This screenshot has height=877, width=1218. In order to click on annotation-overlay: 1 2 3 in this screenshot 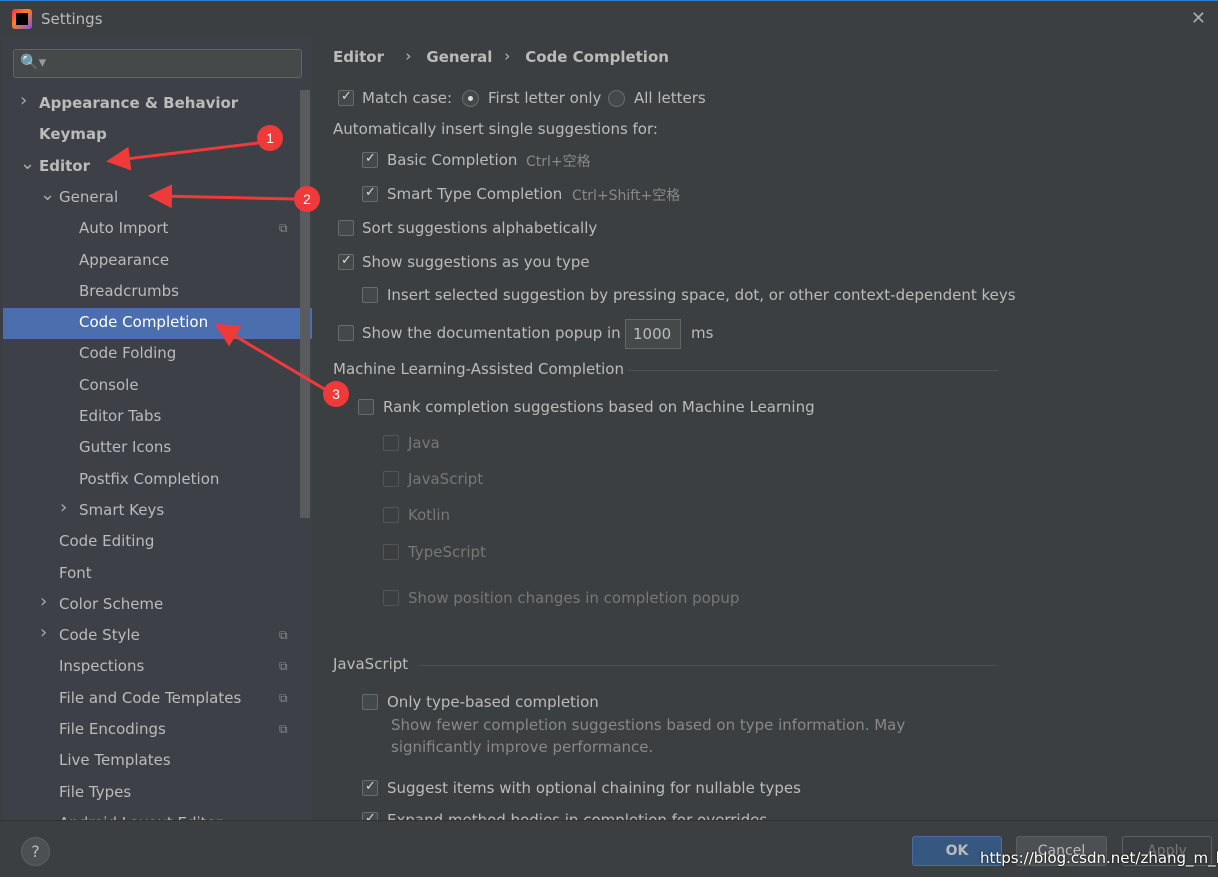, I will do `click(227, 266)`.